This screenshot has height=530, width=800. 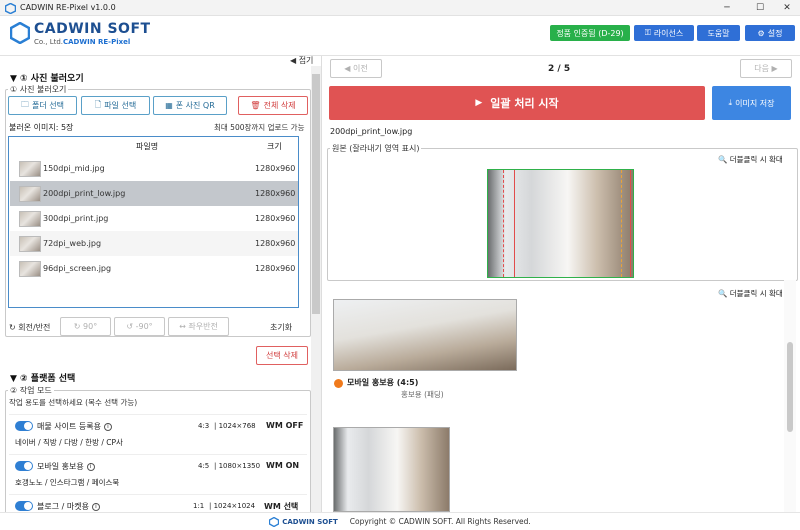 I want to click on mode-name-text: 블로그 / 마켓용, so click(x=63, y=506).